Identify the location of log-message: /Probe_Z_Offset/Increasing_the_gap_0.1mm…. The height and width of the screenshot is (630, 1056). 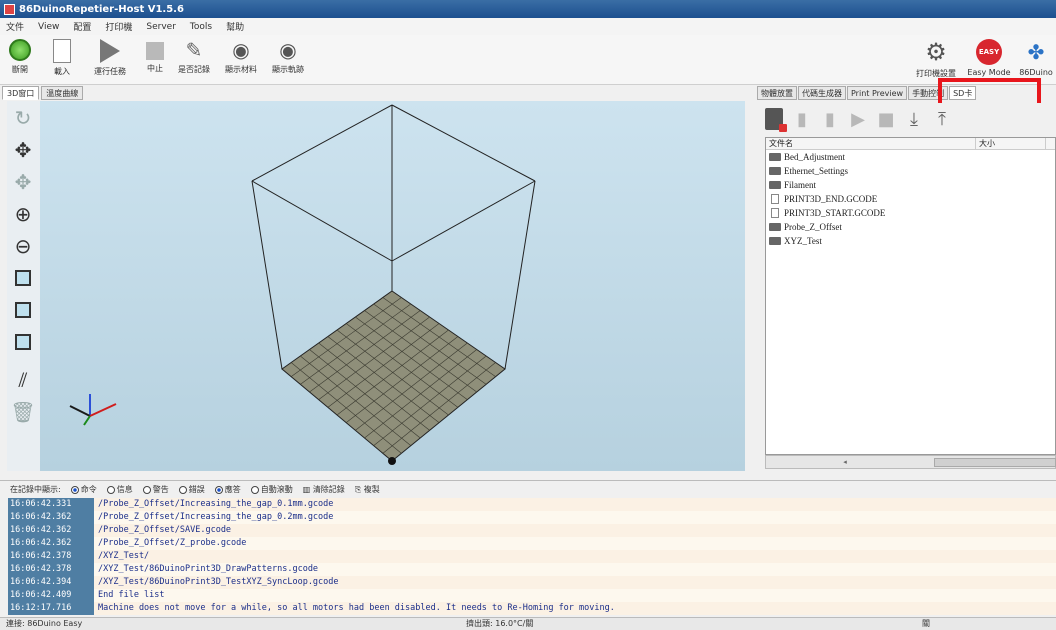
(575, 504).